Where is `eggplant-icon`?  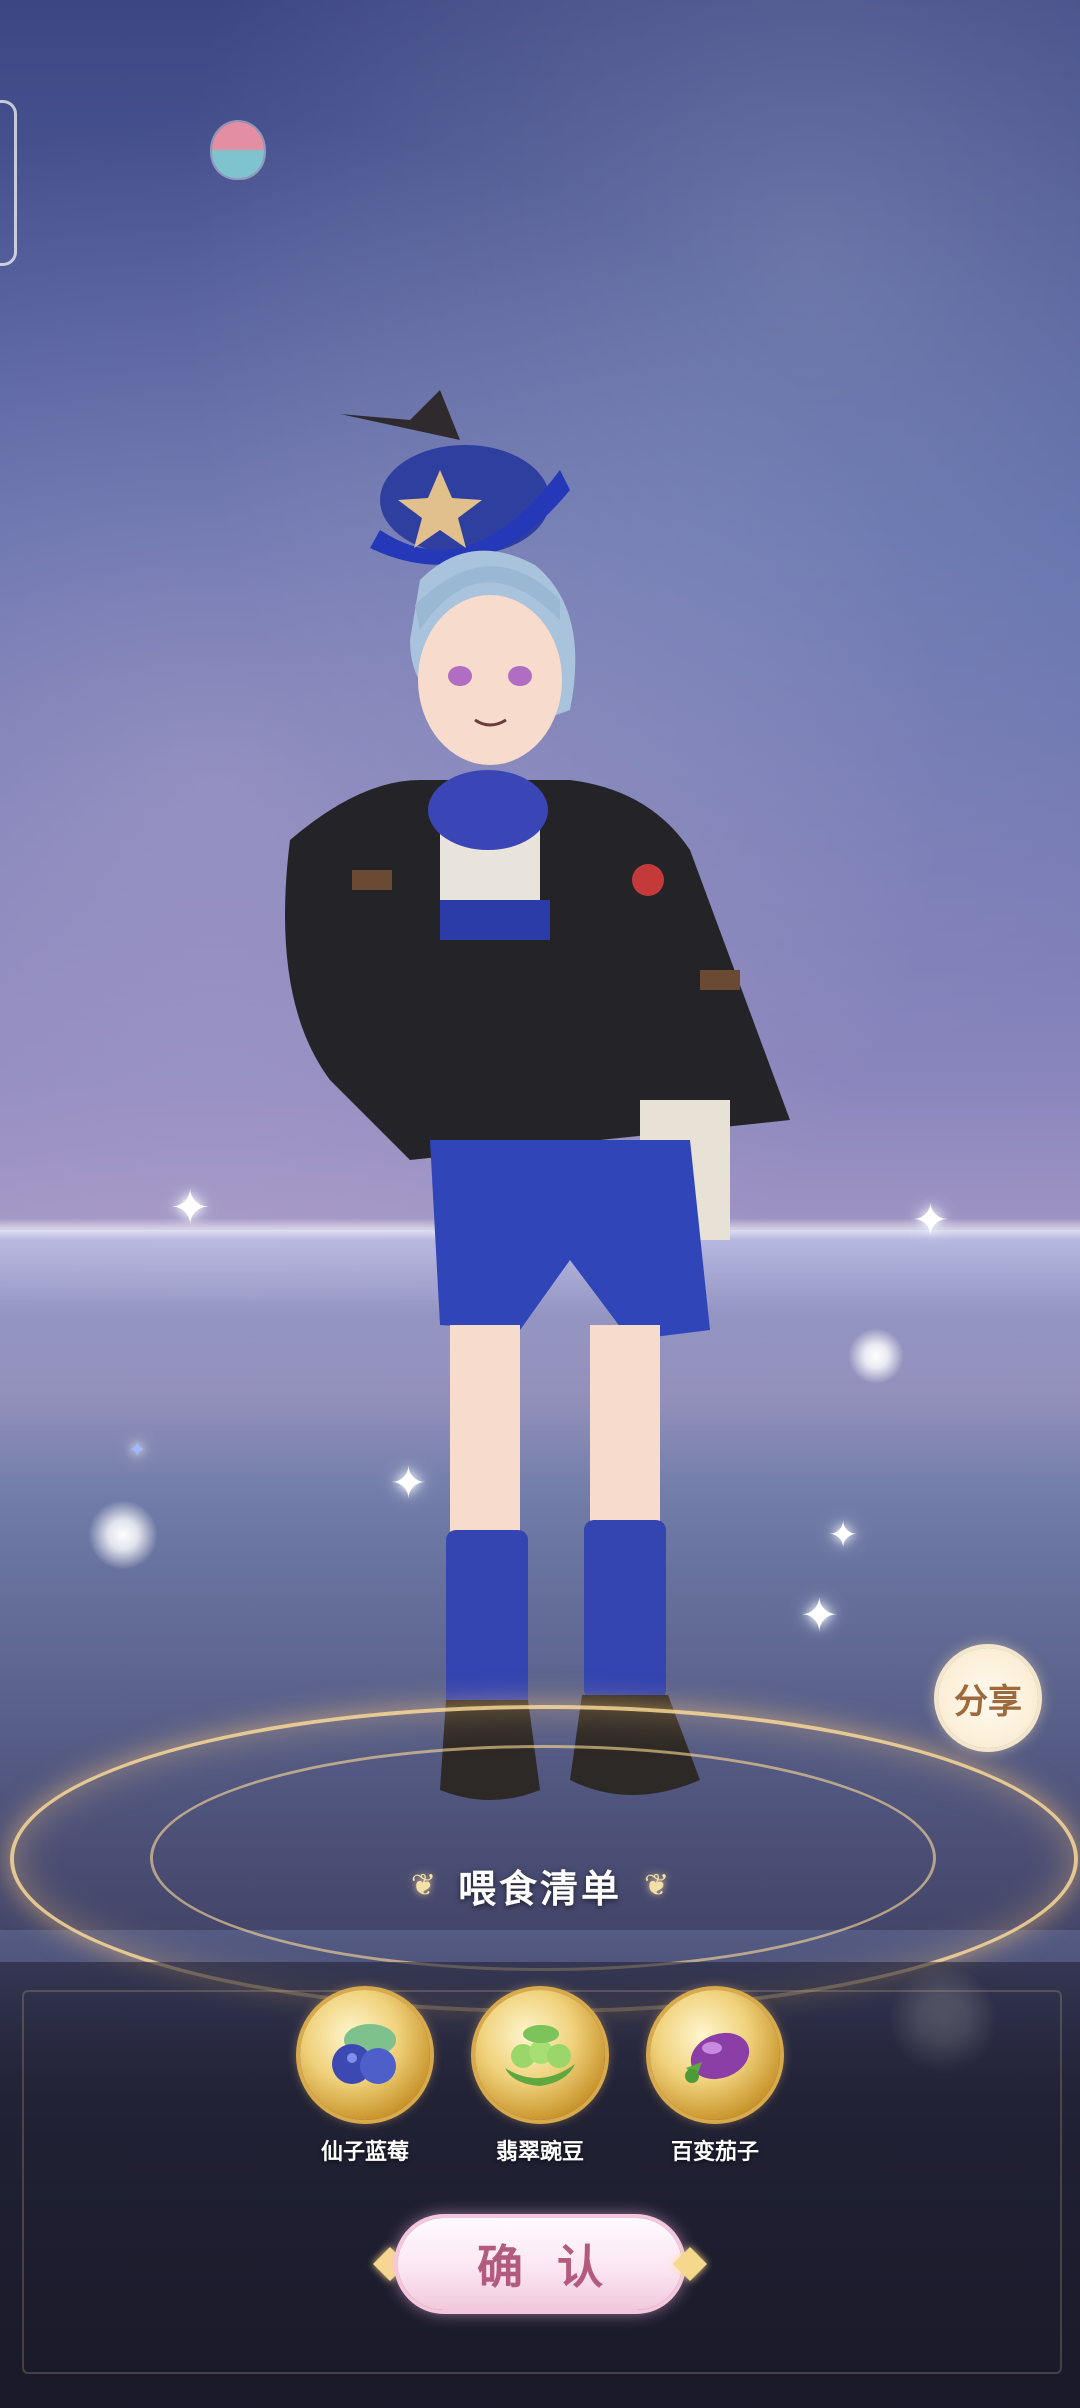
eggplant-icon is located at coordinates (715, 2055).